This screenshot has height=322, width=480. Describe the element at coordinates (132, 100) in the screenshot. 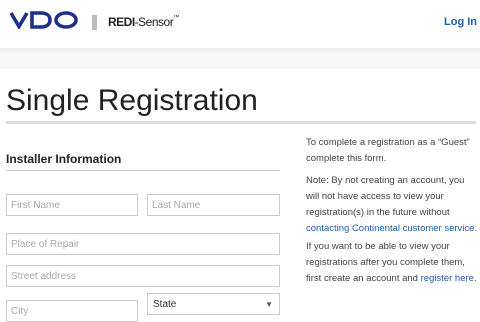

I see `page-title: Single Registration` at that location.